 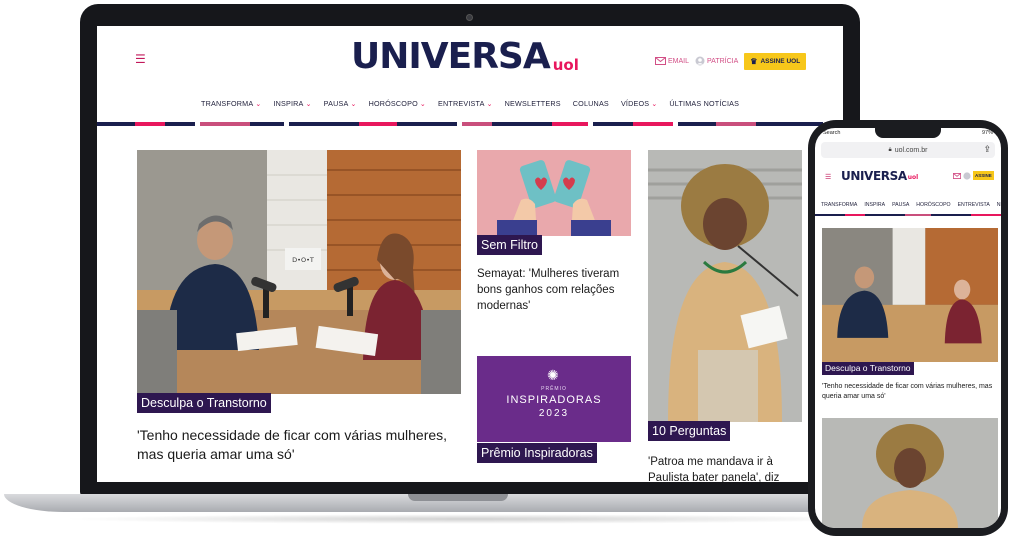 I want to click on sem-filtro-image, so click(x=554, y=193).